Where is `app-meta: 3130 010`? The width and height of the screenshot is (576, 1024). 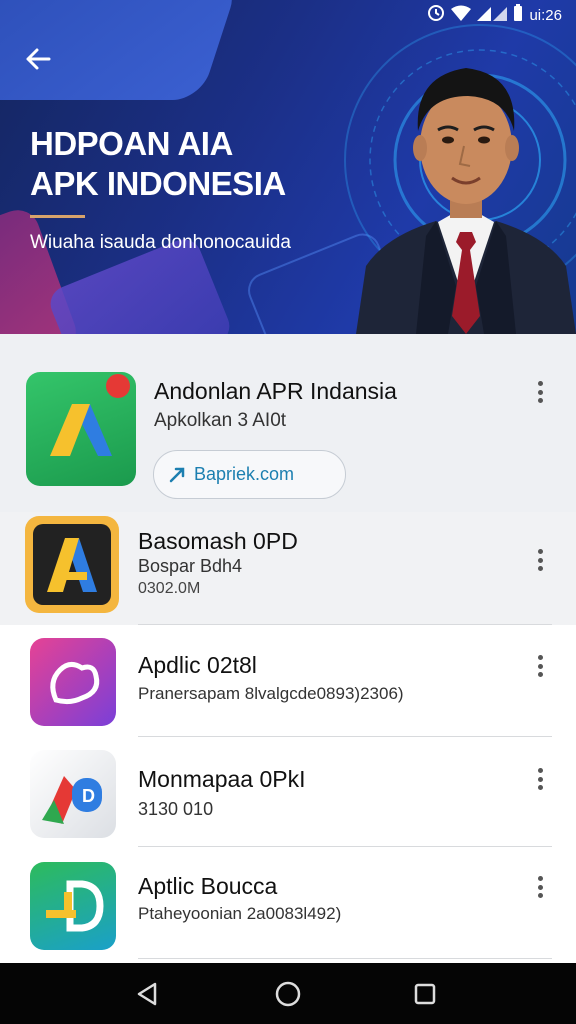 app-meta: 3130 010 is located at coordinates (176, 809).